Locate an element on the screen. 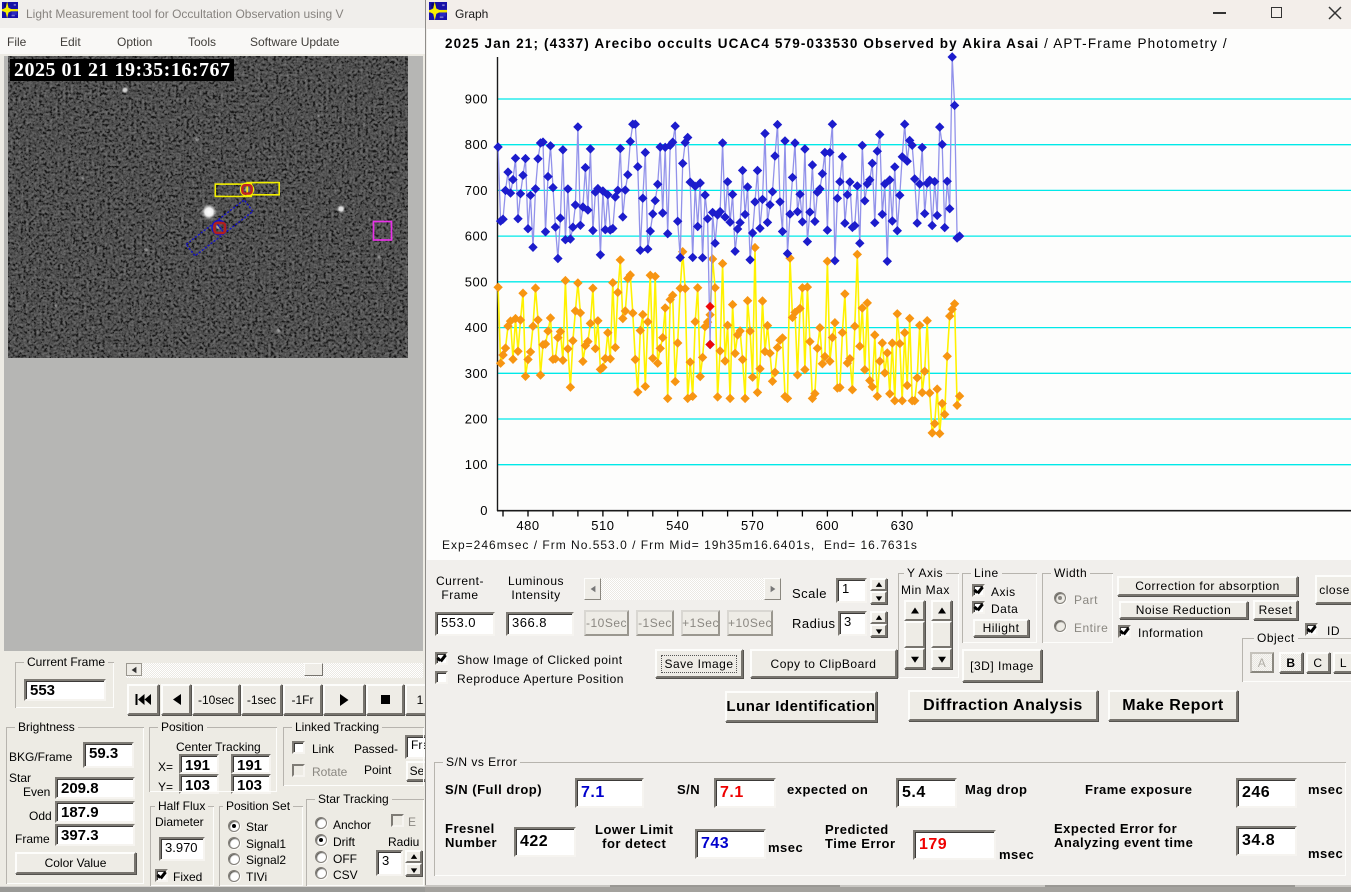 This screenshot has height=892, width=1351. svg-text: 510 is located at coordinates (602, 525).